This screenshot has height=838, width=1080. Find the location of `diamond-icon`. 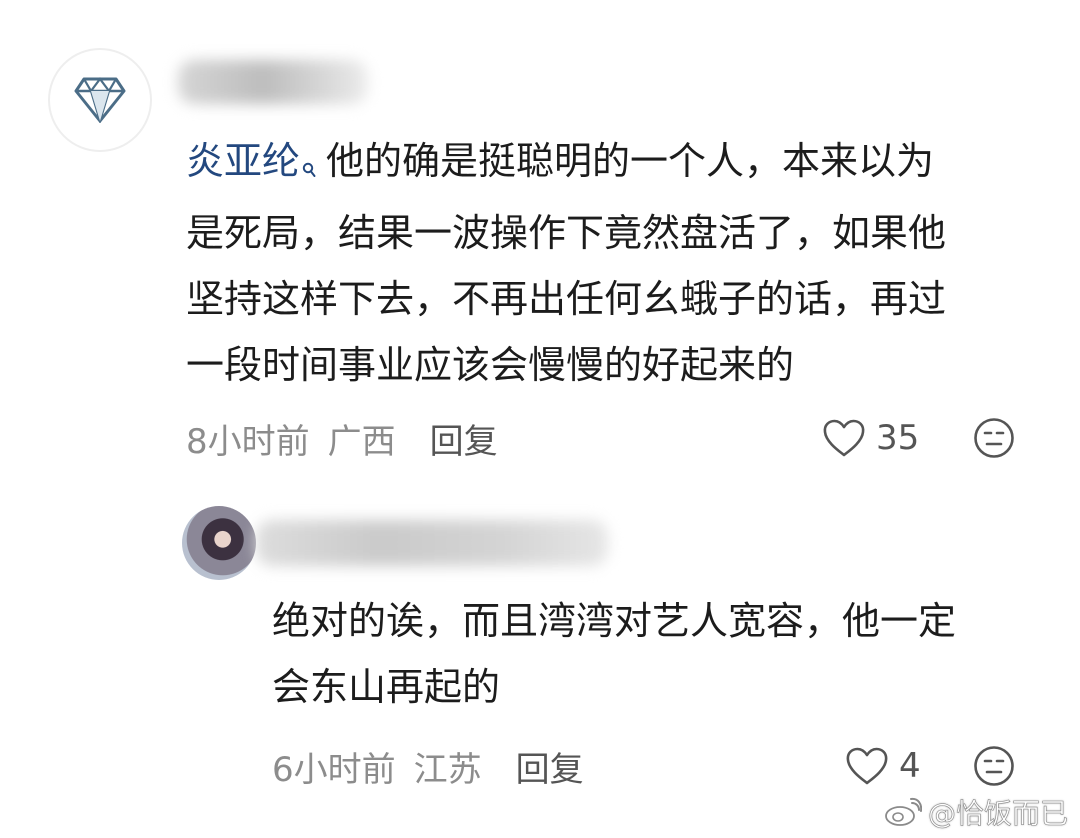

diamond-icon is located at coordinates (100, 100).